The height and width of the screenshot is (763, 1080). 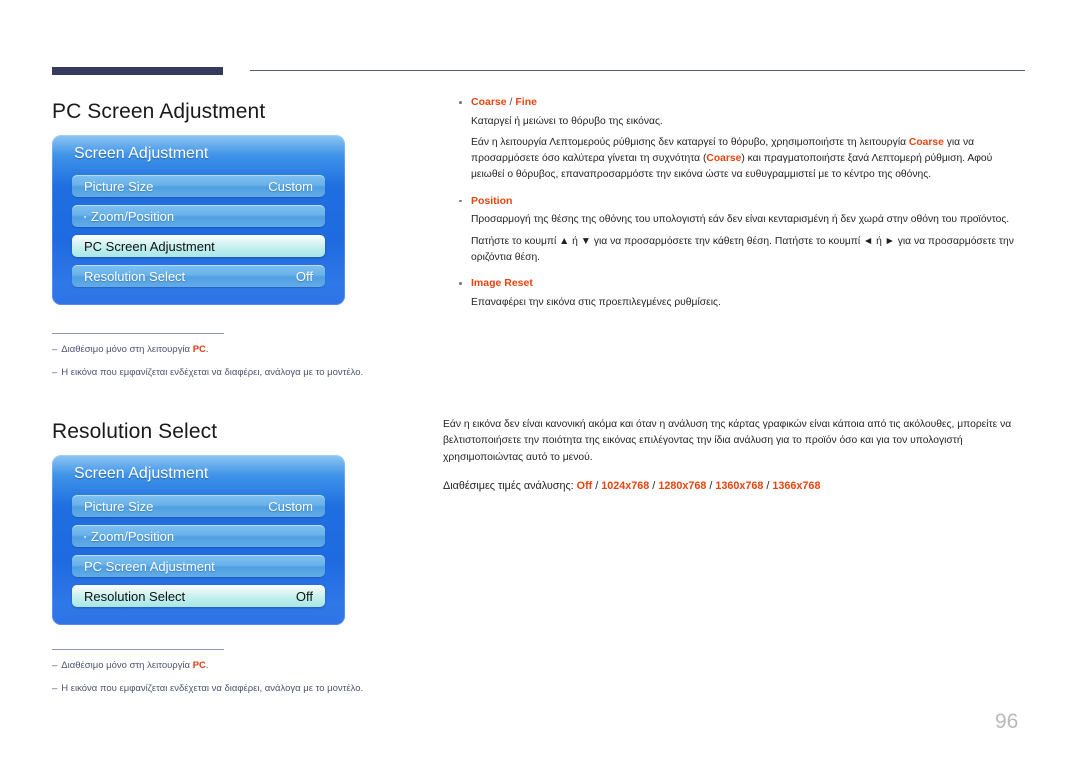 What do you see at coordinates (796, 485) in the screenshot?
I see `resolution-value: 1366x768` at bounding box center [796, 485].